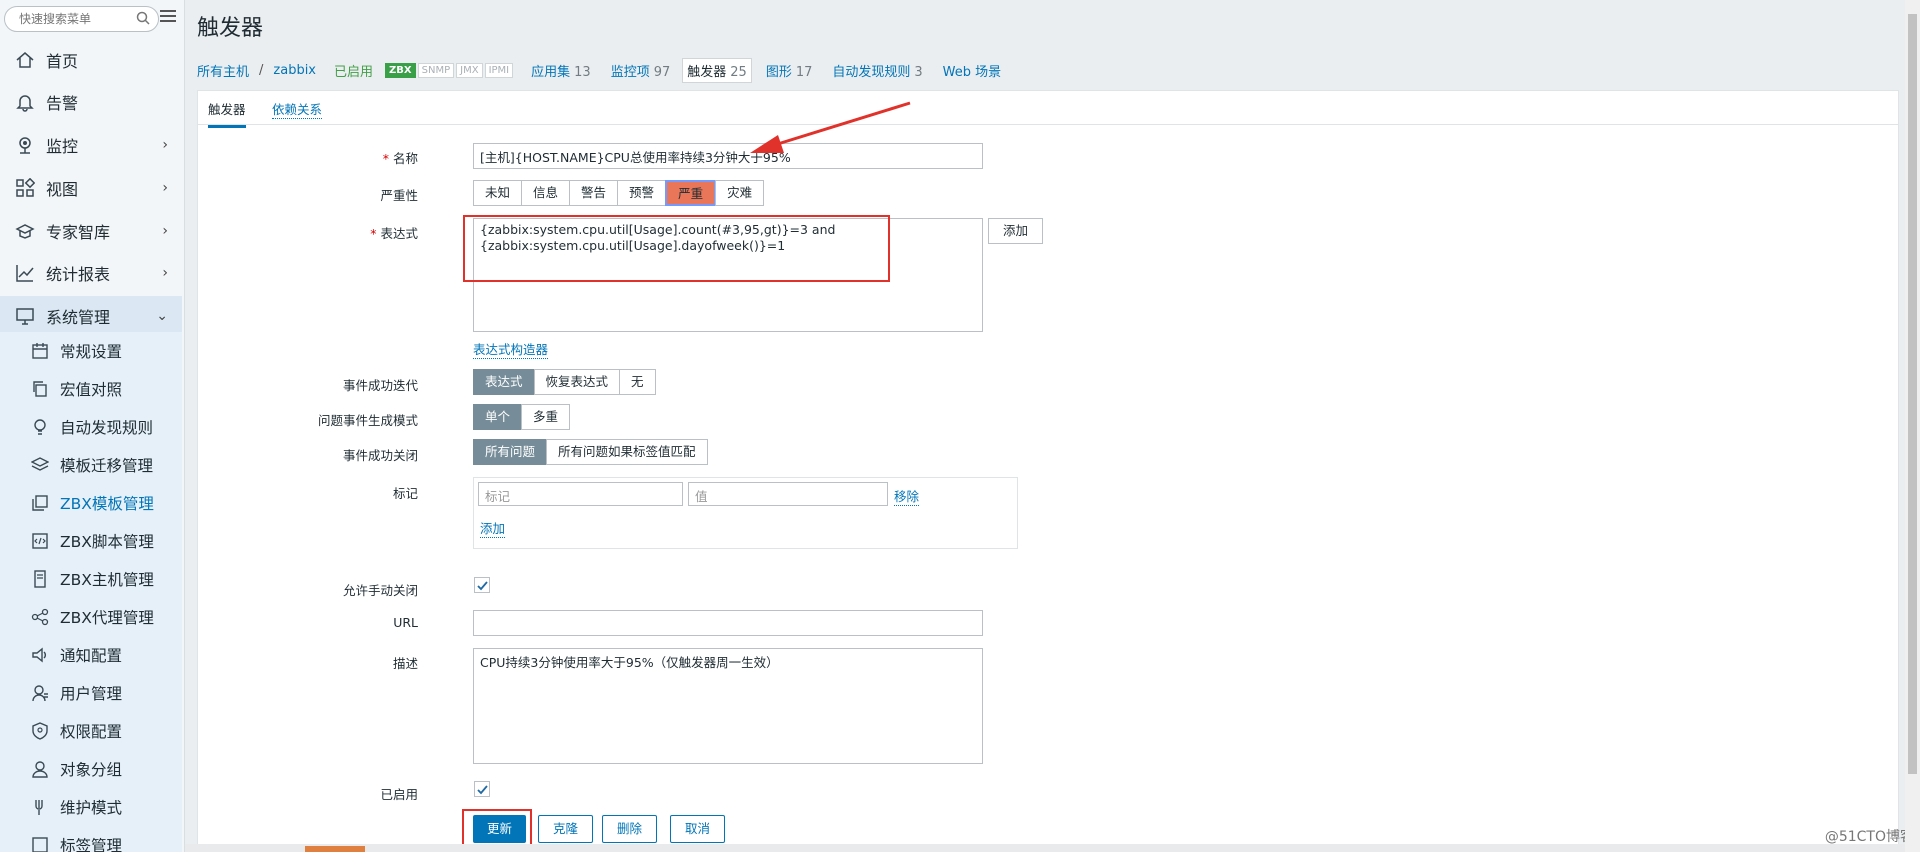 The height and width of the screenshot is (852, 1920). I want to click on ok-event-recovery-expression: 恢复表达式, so click(577, 382).